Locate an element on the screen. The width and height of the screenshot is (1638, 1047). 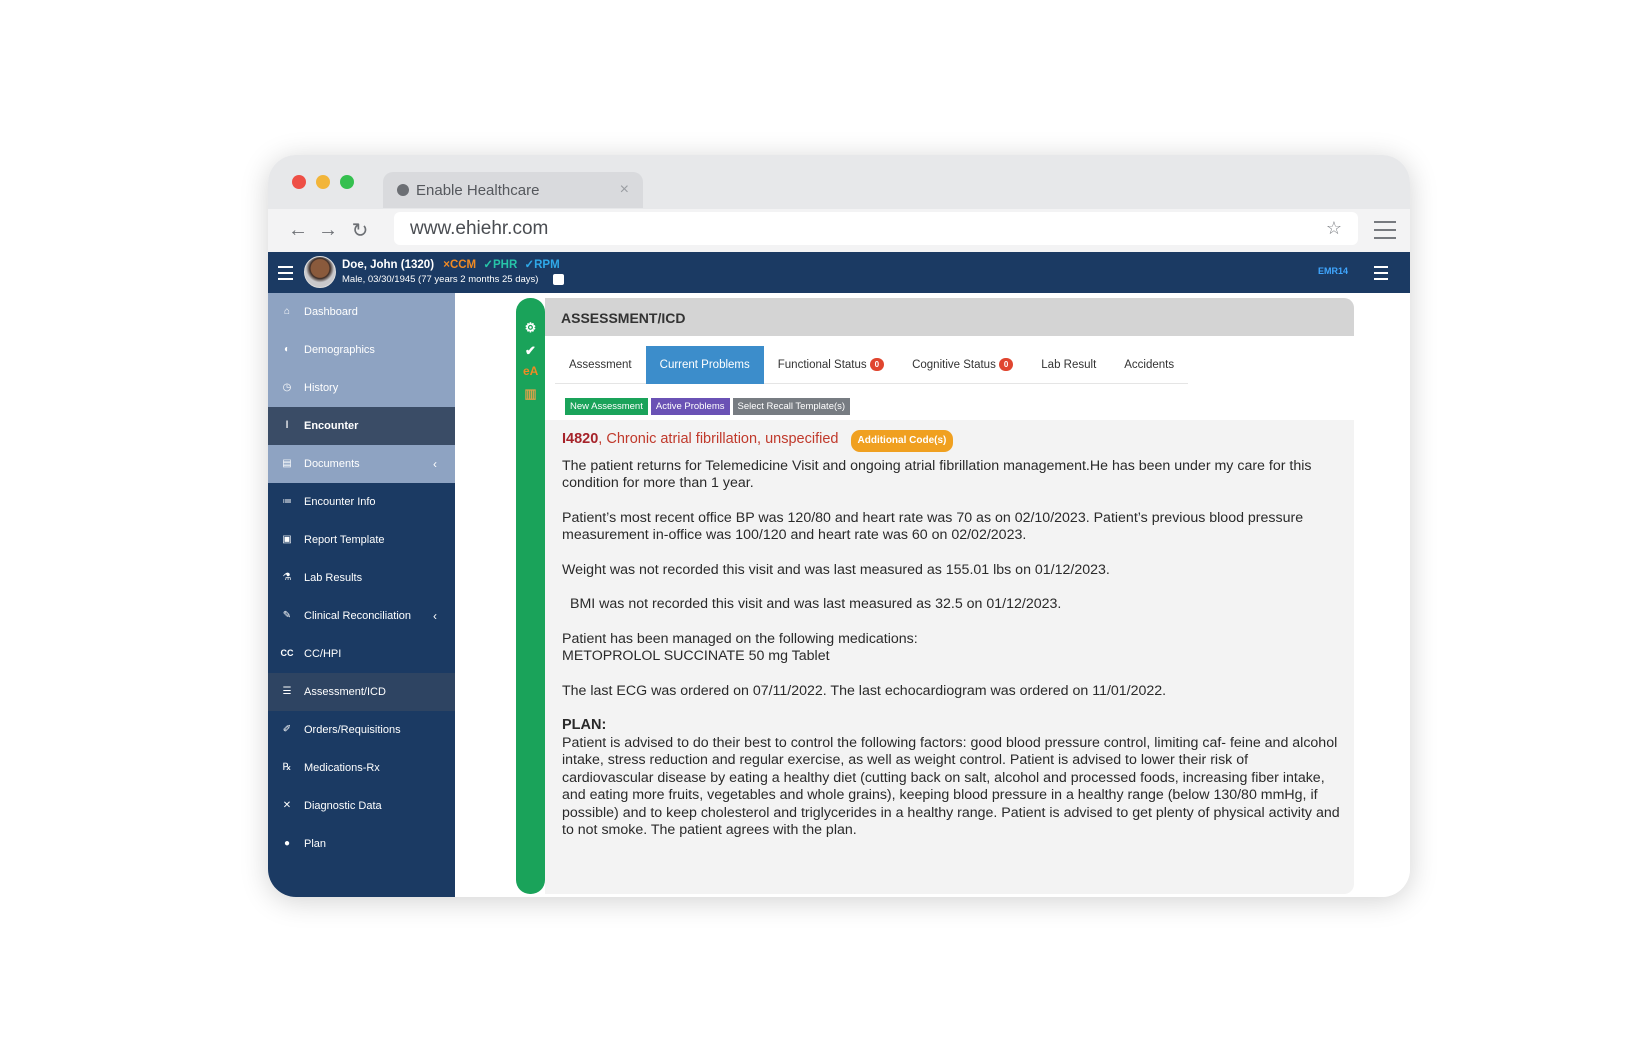
edit-document-icon: ✎ is located at coordinates (287, 615).